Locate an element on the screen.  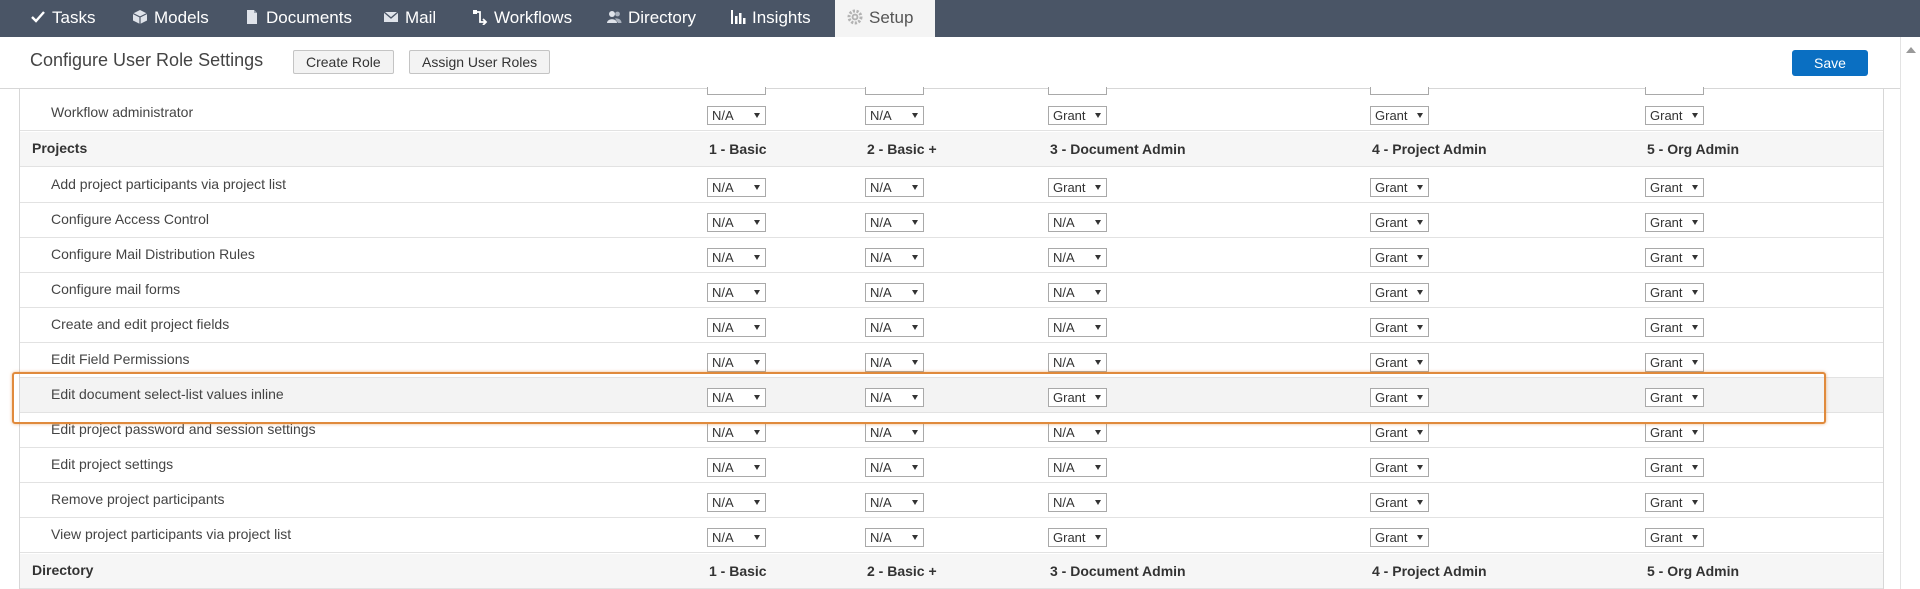
nav-tab-models: Models is located at coordinates (170, 18).